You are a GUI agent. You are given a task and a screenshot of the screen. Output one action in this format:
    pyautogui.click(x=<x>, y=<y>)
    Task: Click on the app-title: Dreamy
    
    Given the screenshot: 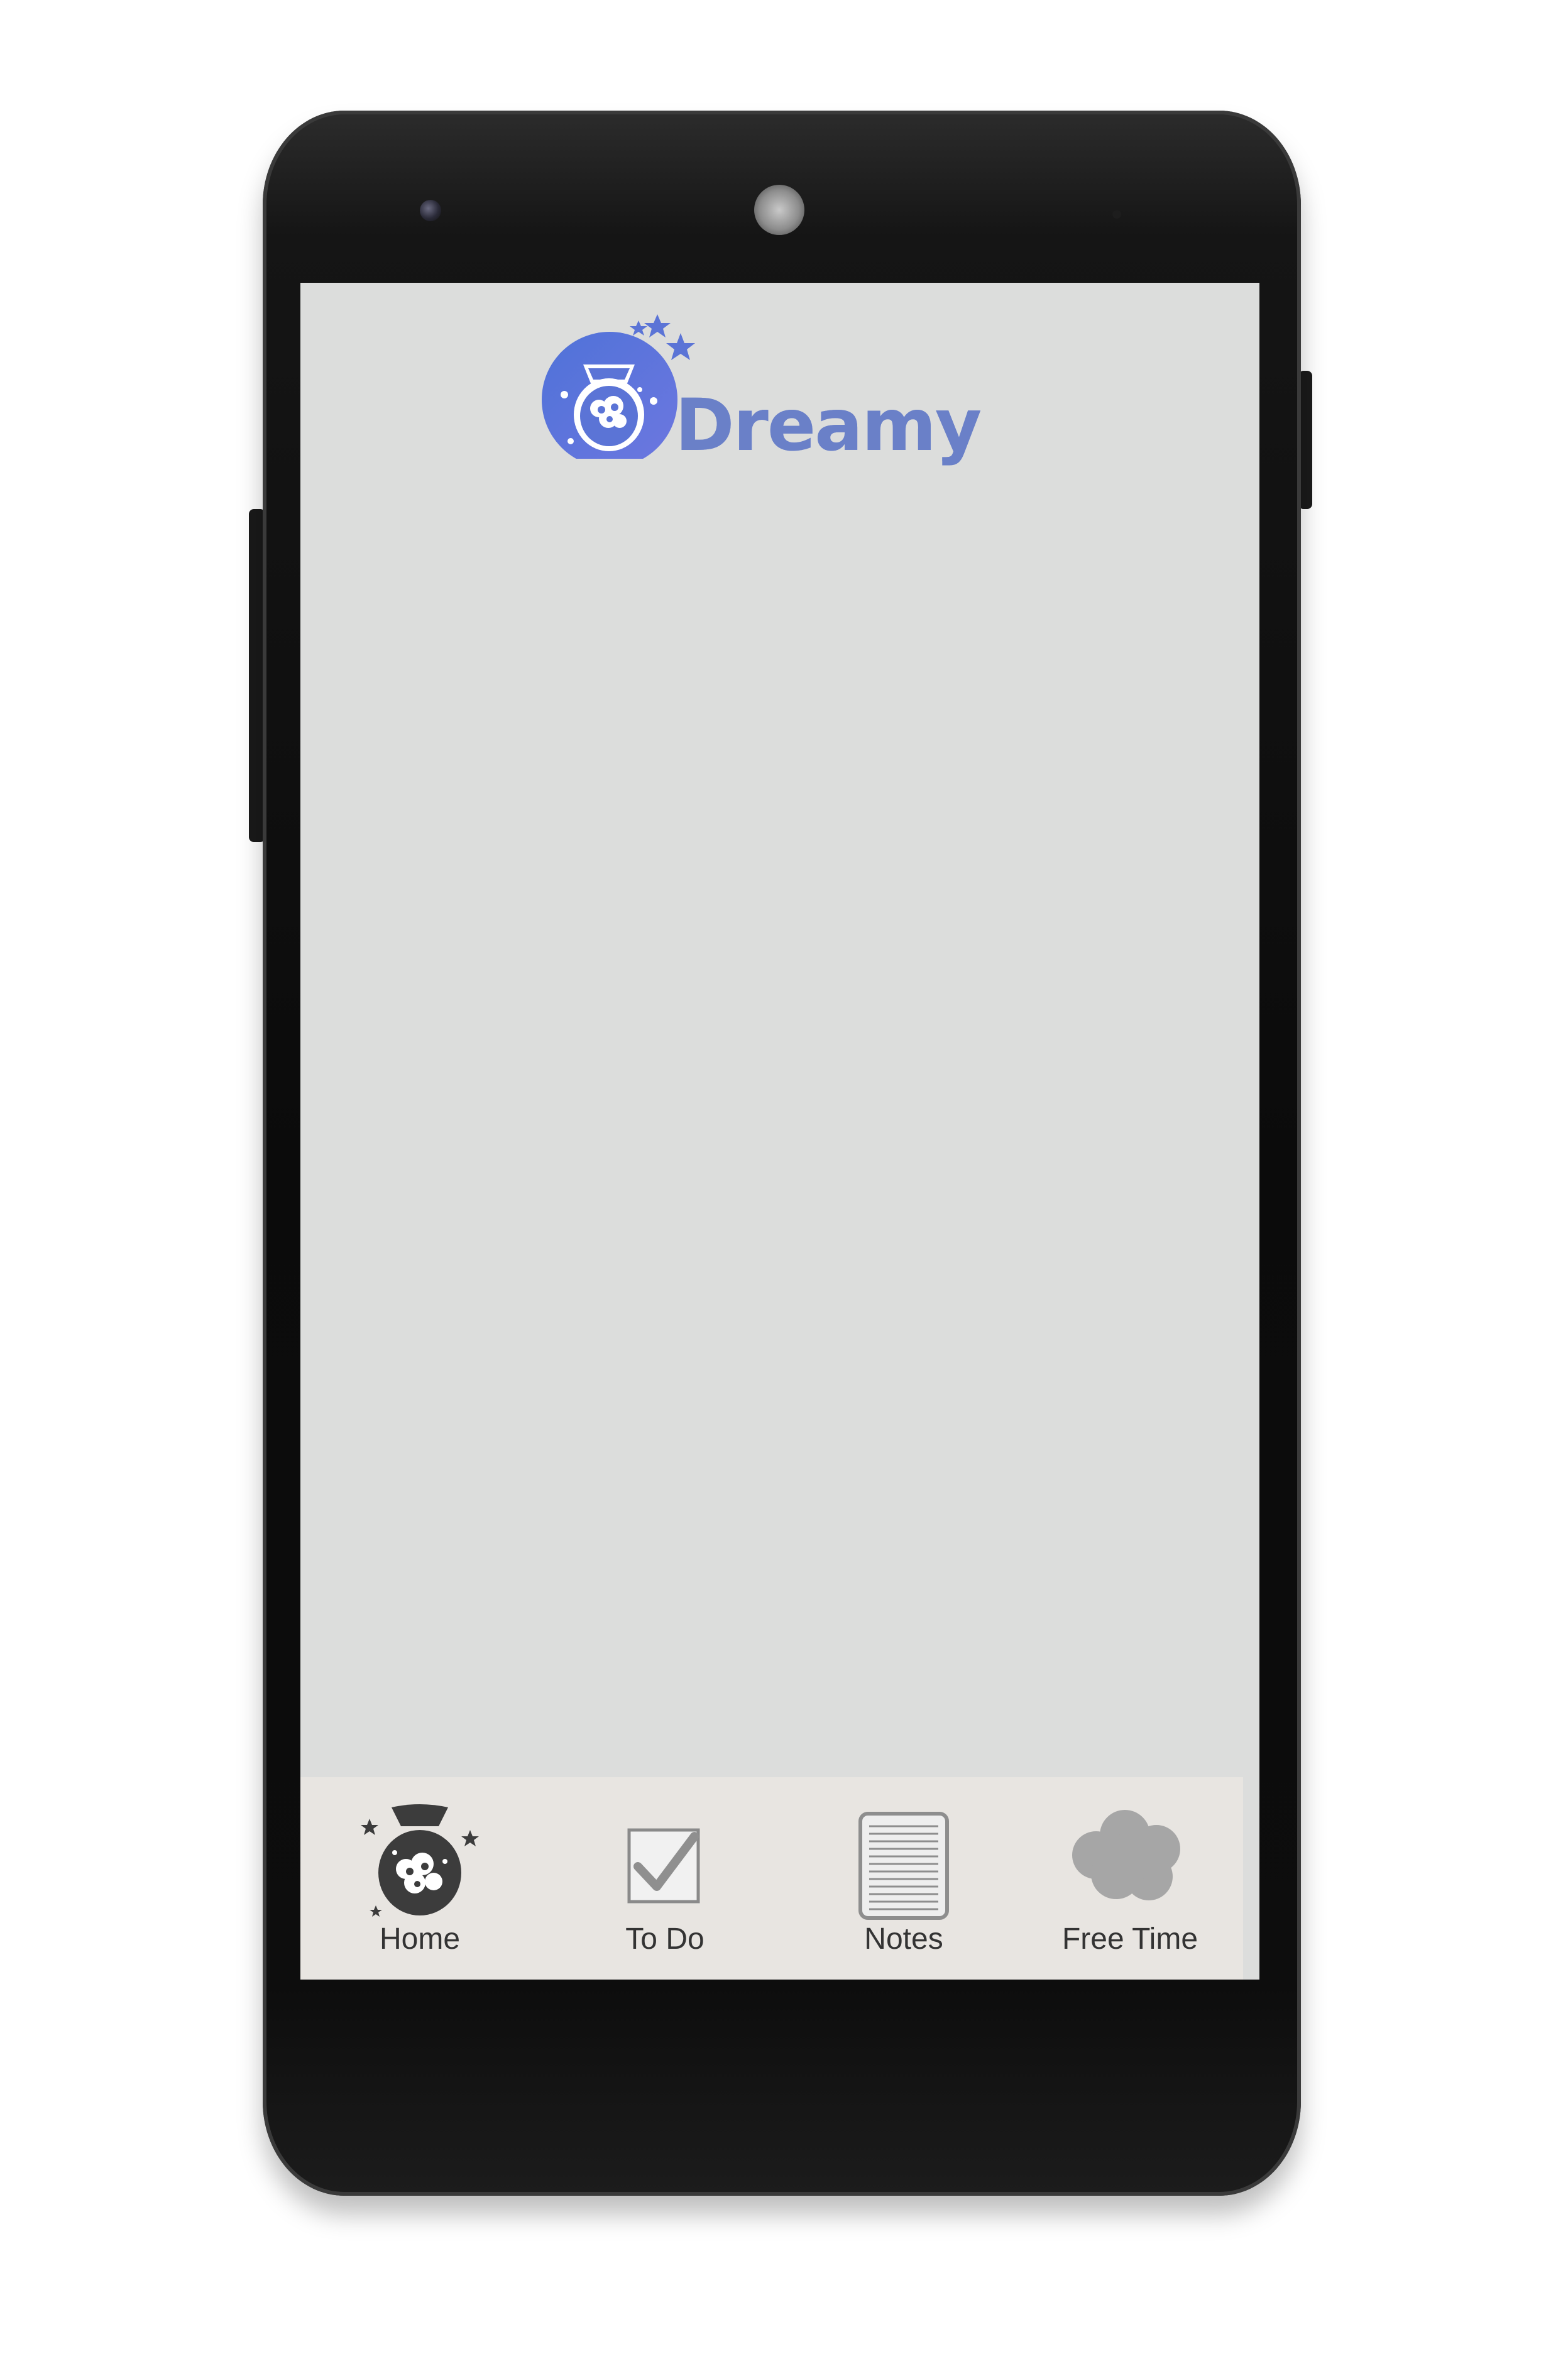 What is the action you would take?
    pyautogui.click(x=828, y=425)
    